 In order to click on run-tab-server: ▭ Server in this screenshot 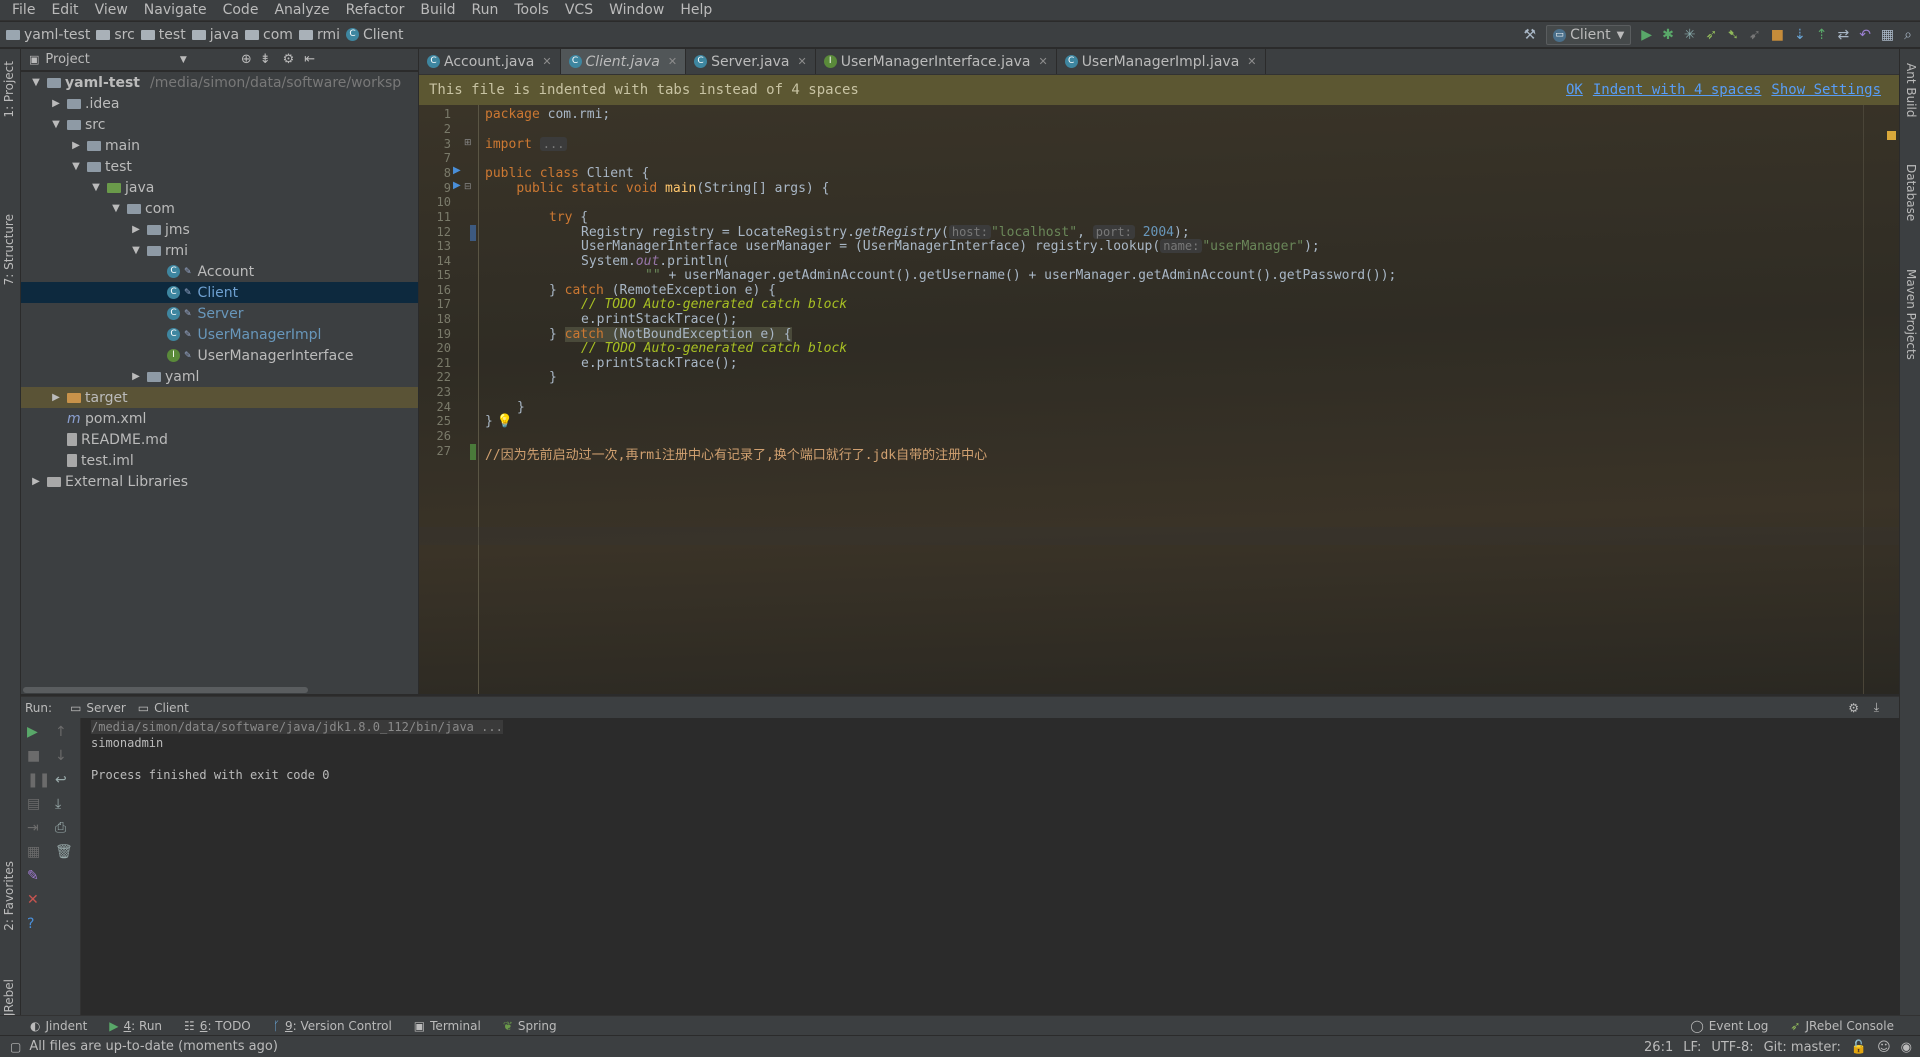, I will do `click(98, 708)`.